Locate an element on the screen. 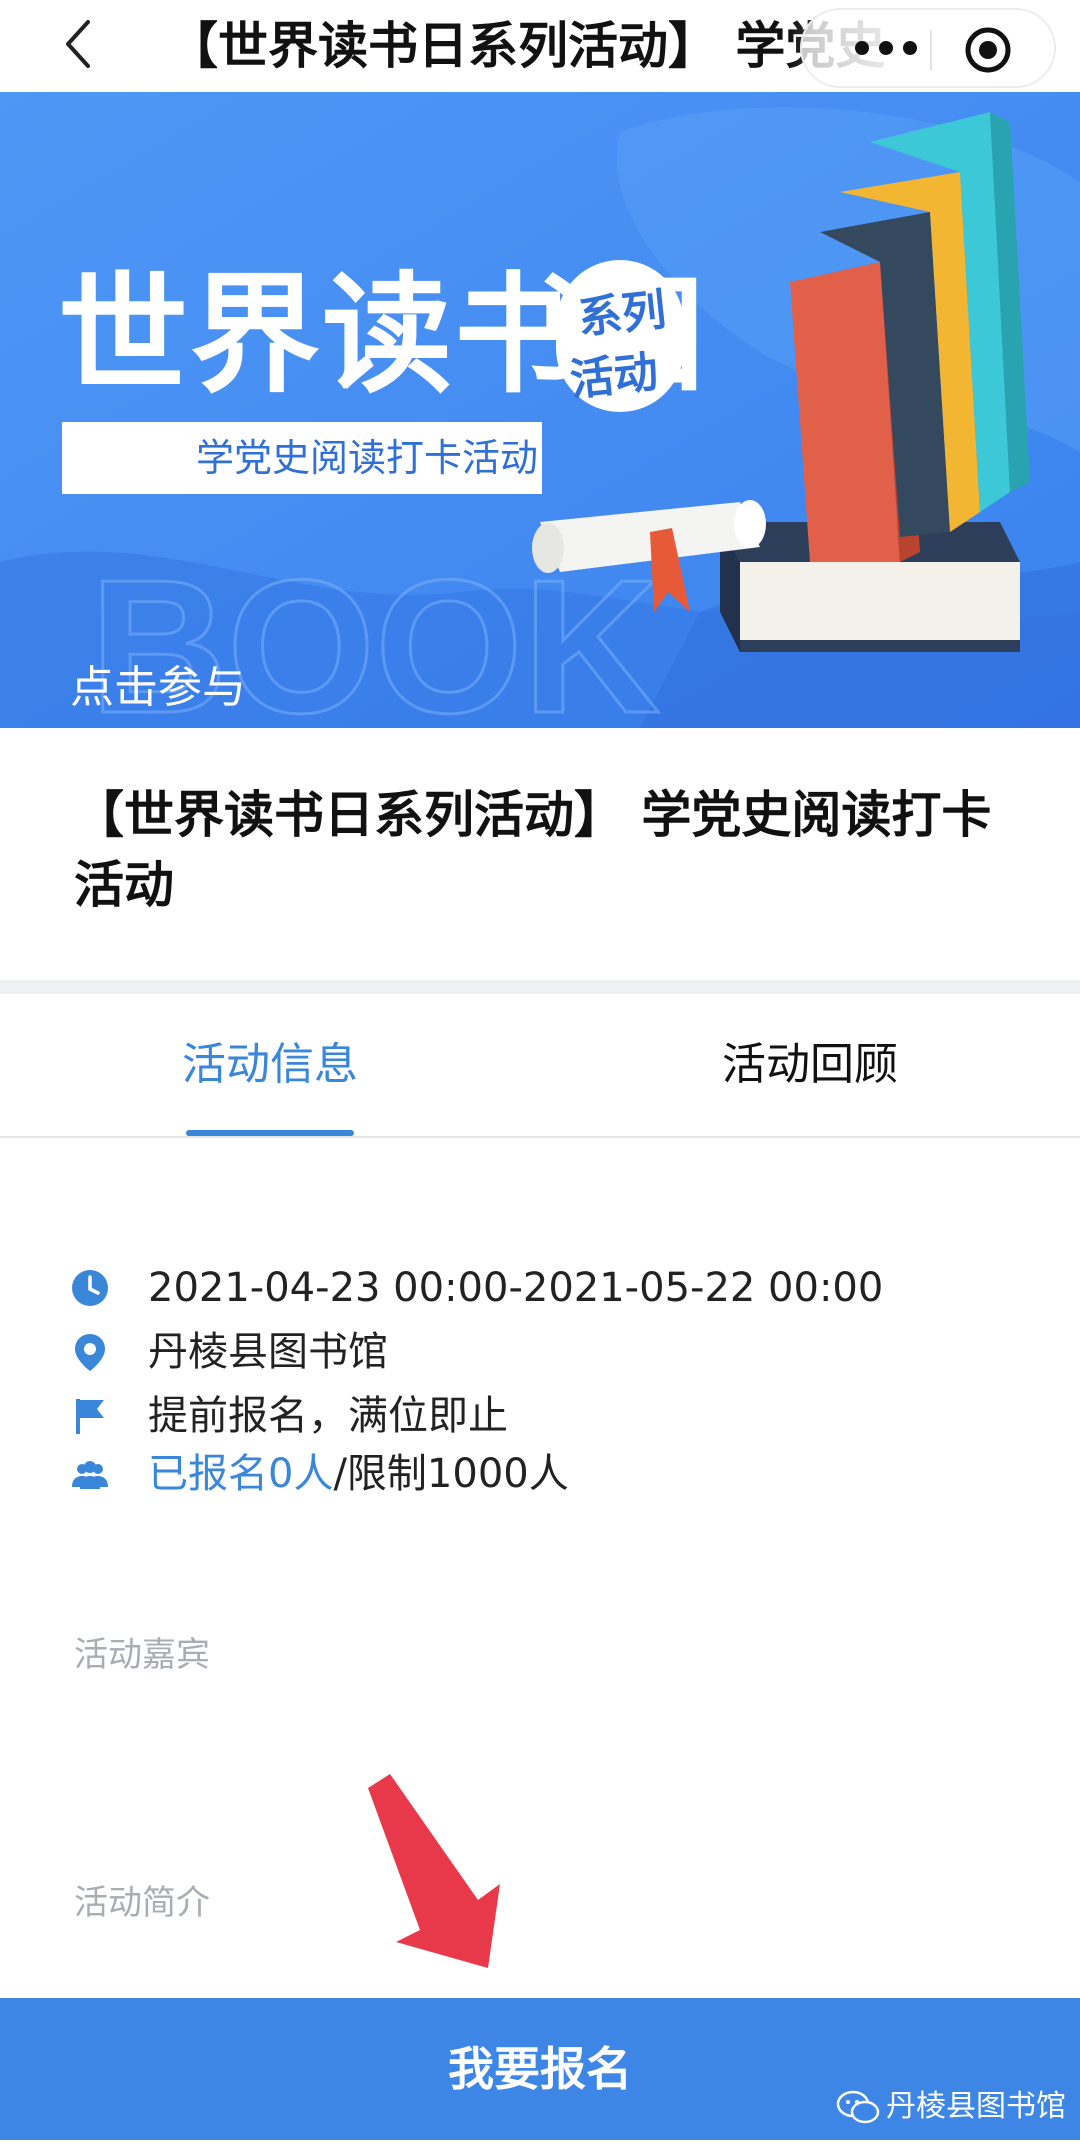  watermark-text: 丹棱县图书馆 is located at coordinates (976, 2106).